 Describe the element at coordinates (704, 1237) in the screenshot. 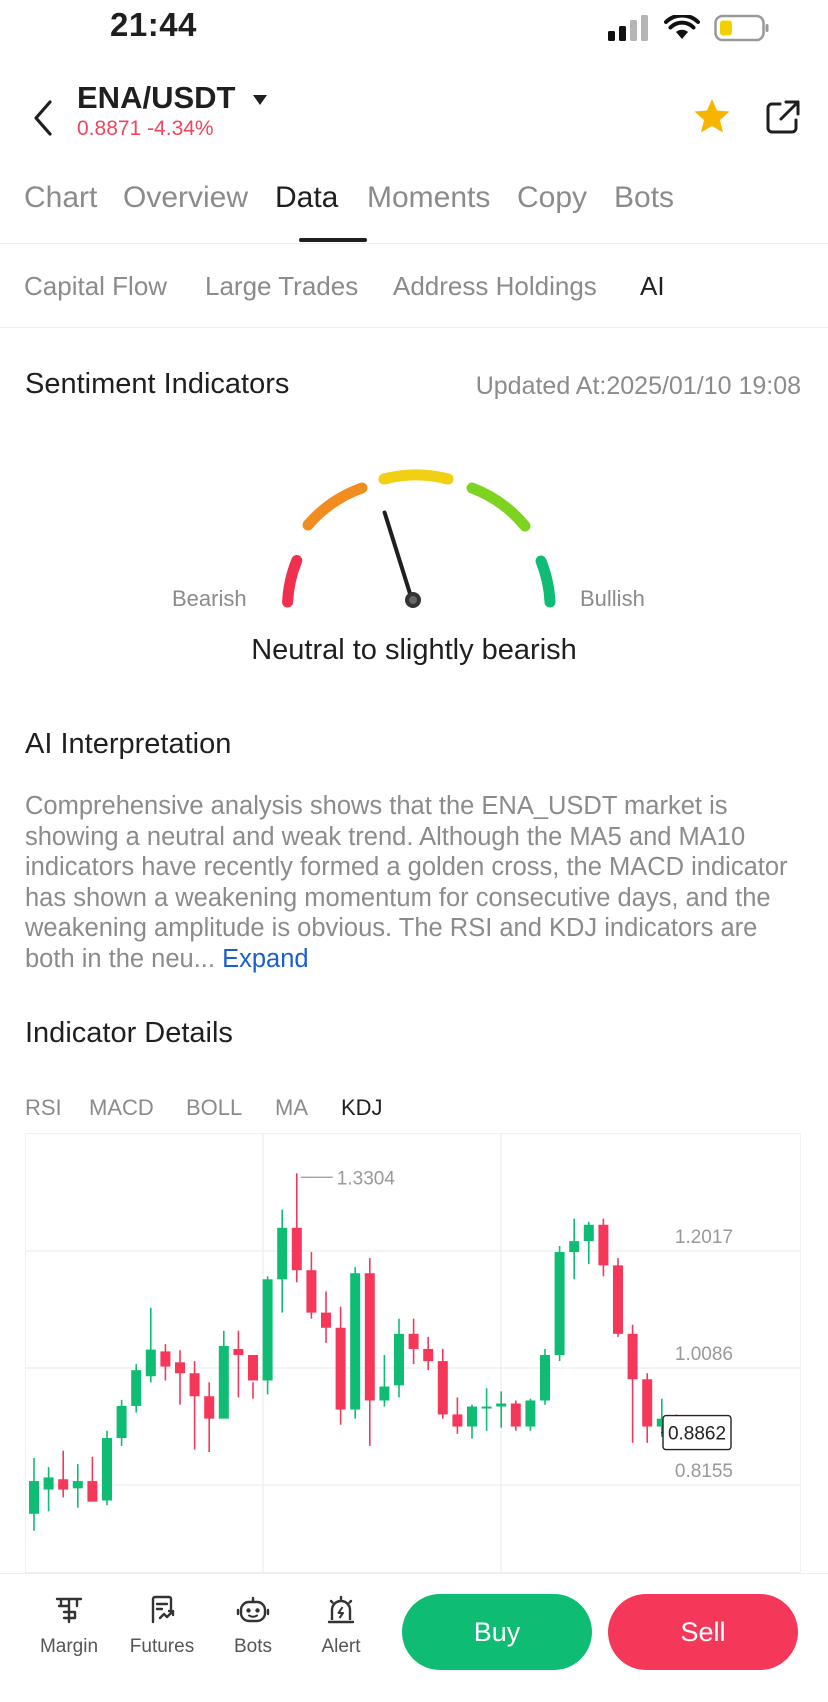

I see `chart-y-tick-label: 1.2017` at that location.